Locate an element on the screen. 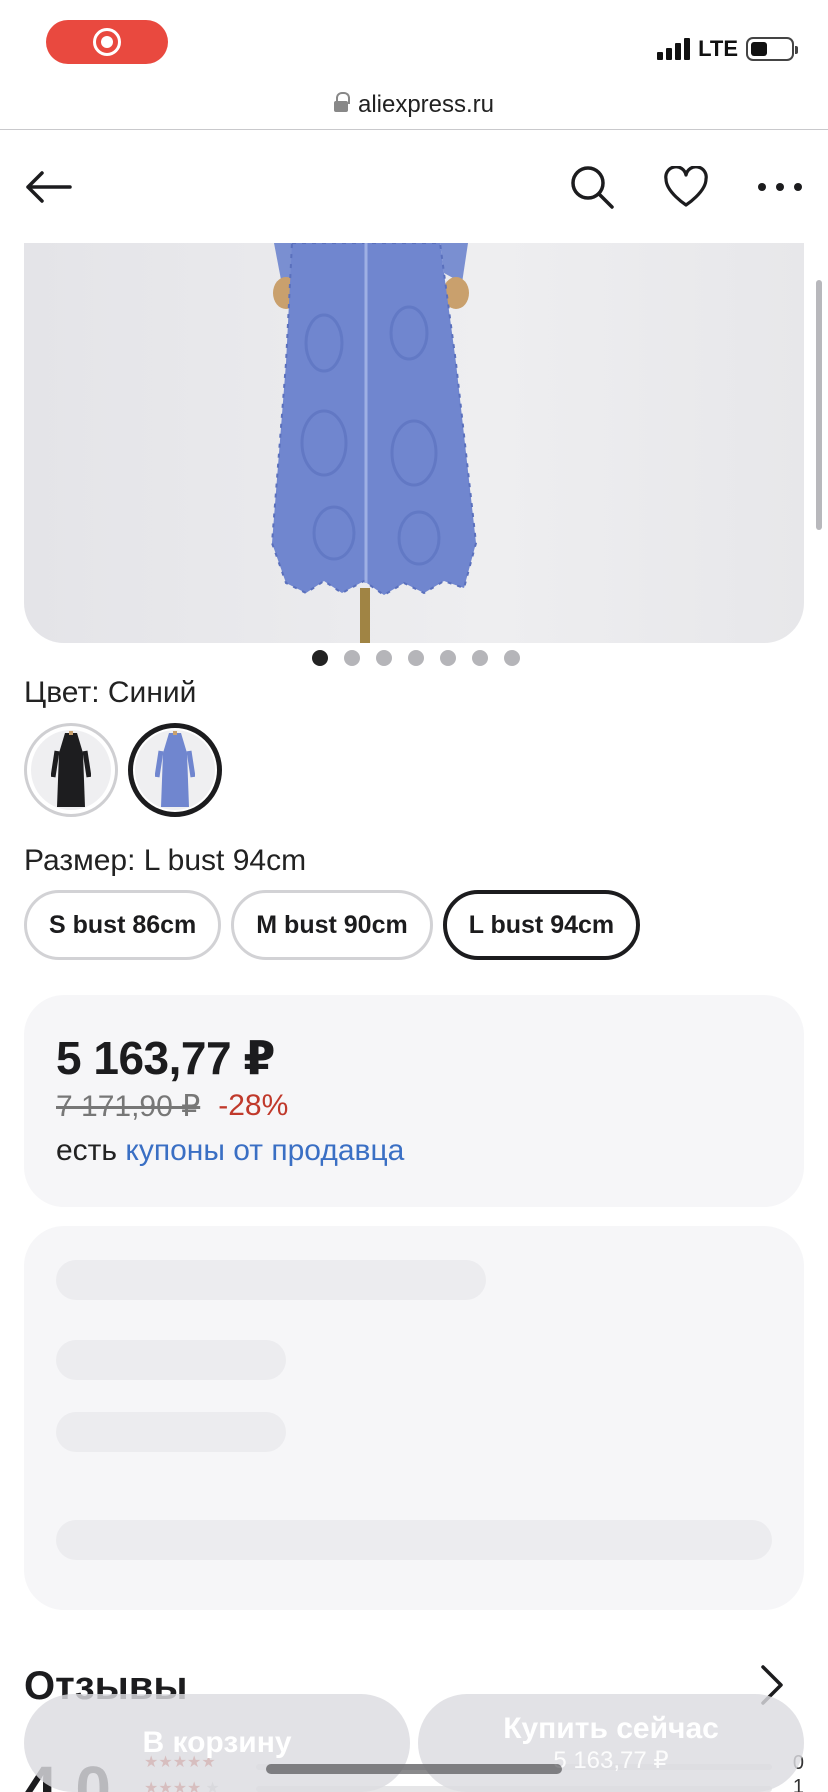  color-label: Цвет: Синий is located at coordinates (110, 692).